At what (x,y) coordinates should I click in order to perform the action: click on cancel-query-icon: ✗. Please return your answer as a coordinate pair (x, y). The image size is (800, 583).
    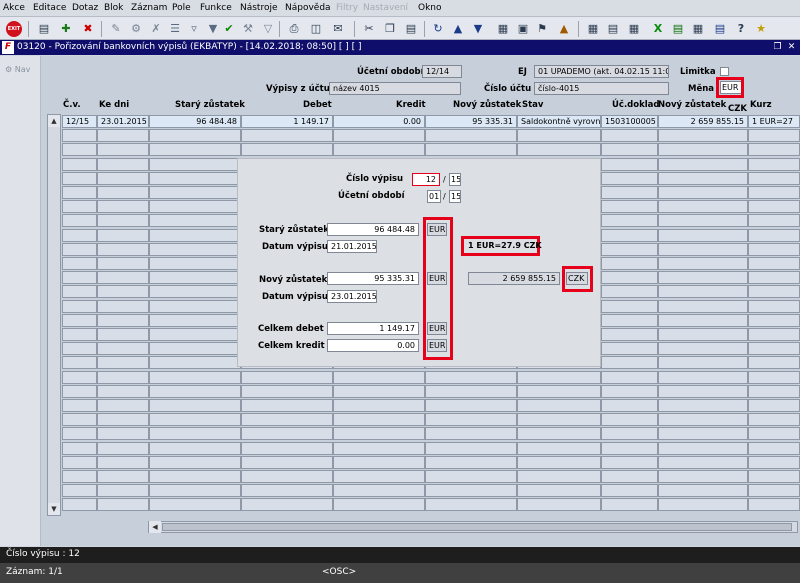
    Looking at the image, I should click on (156, 29).